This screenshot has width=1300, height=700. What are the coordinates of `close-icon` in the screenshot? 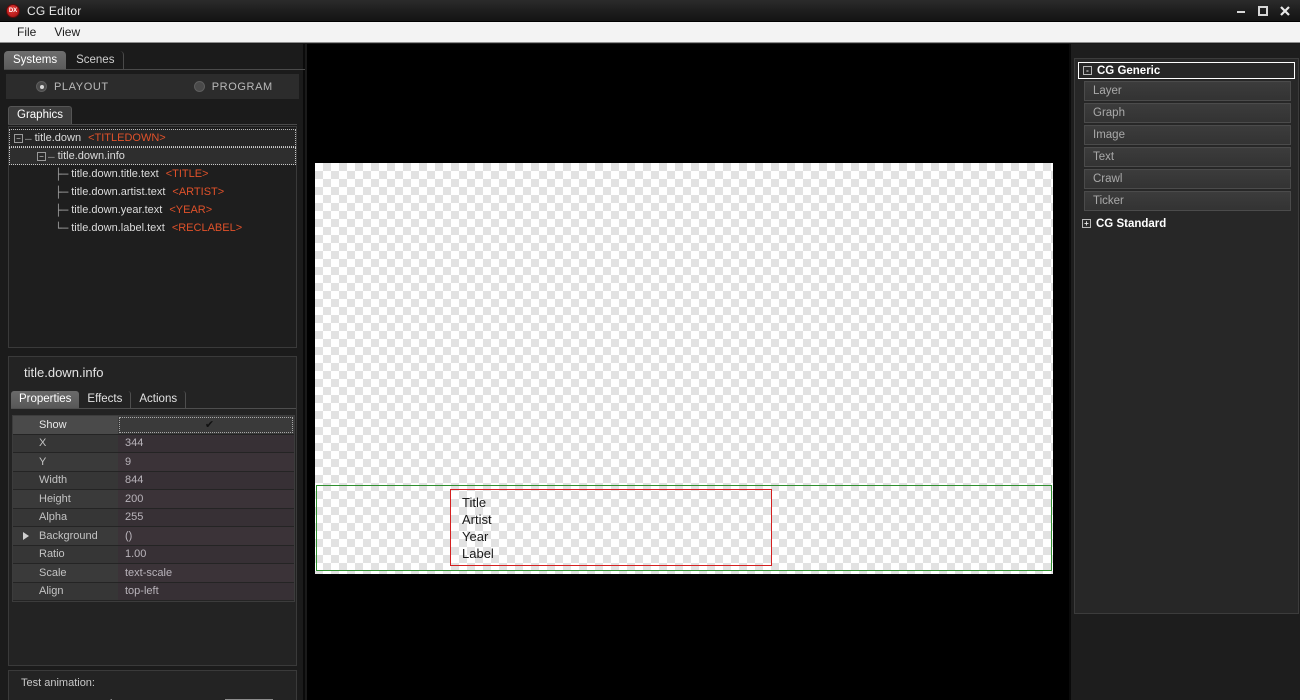 It's located at (1285, 11).